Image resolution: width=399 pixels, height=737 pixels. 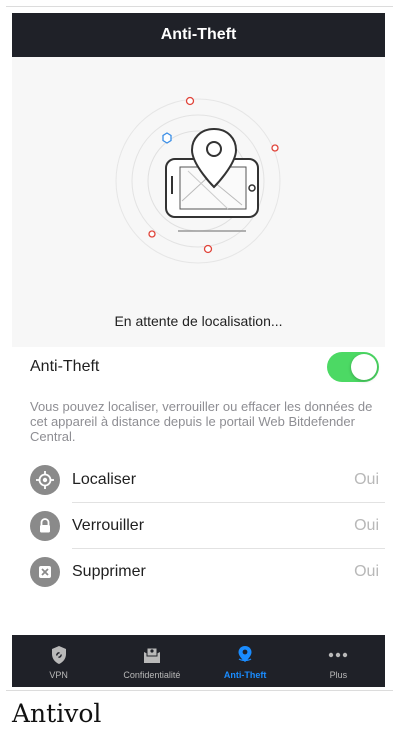 I want to click on privacy-icon, so click(x=151, y=655).